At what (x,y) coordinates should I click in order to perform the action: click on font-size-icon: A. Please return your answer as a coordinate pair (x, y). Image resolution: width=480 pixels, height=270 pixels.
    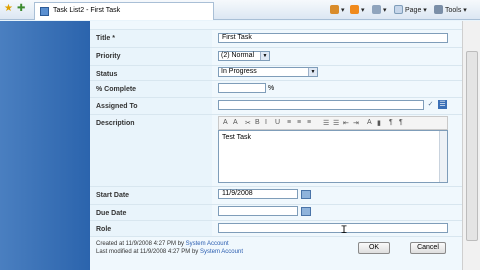
    Looking at the image, I should click on (235, 122).